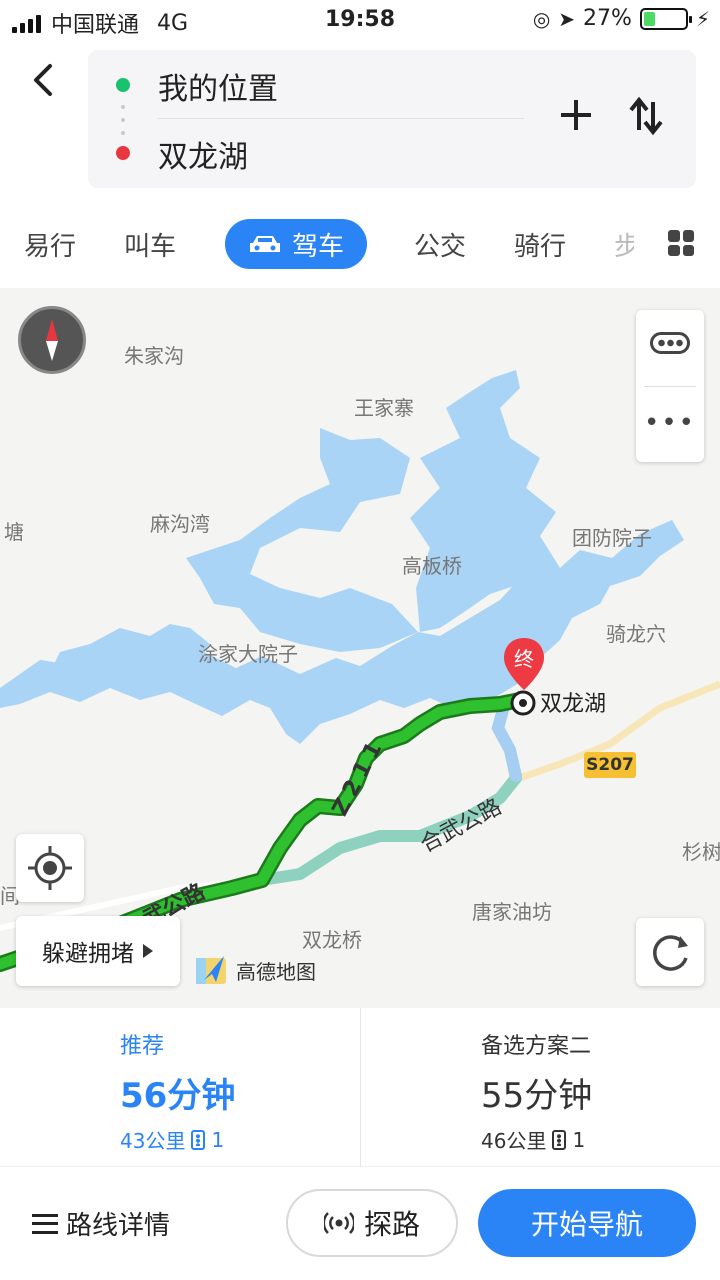 The height and width of the screenshot is (1280, 720). I want to click on crosshair-icon, so click(50, 868).